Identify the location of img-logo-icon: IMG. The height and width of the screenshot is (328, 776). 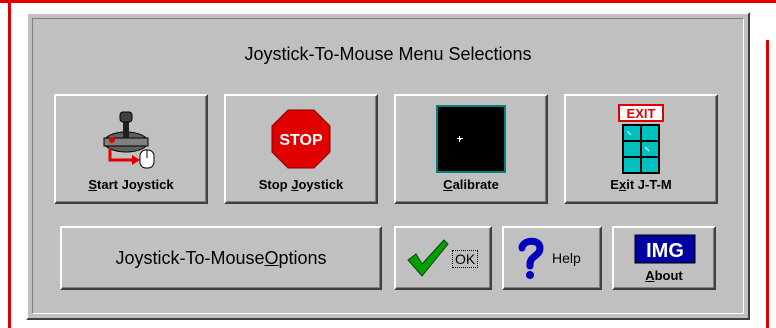
(665, 251).